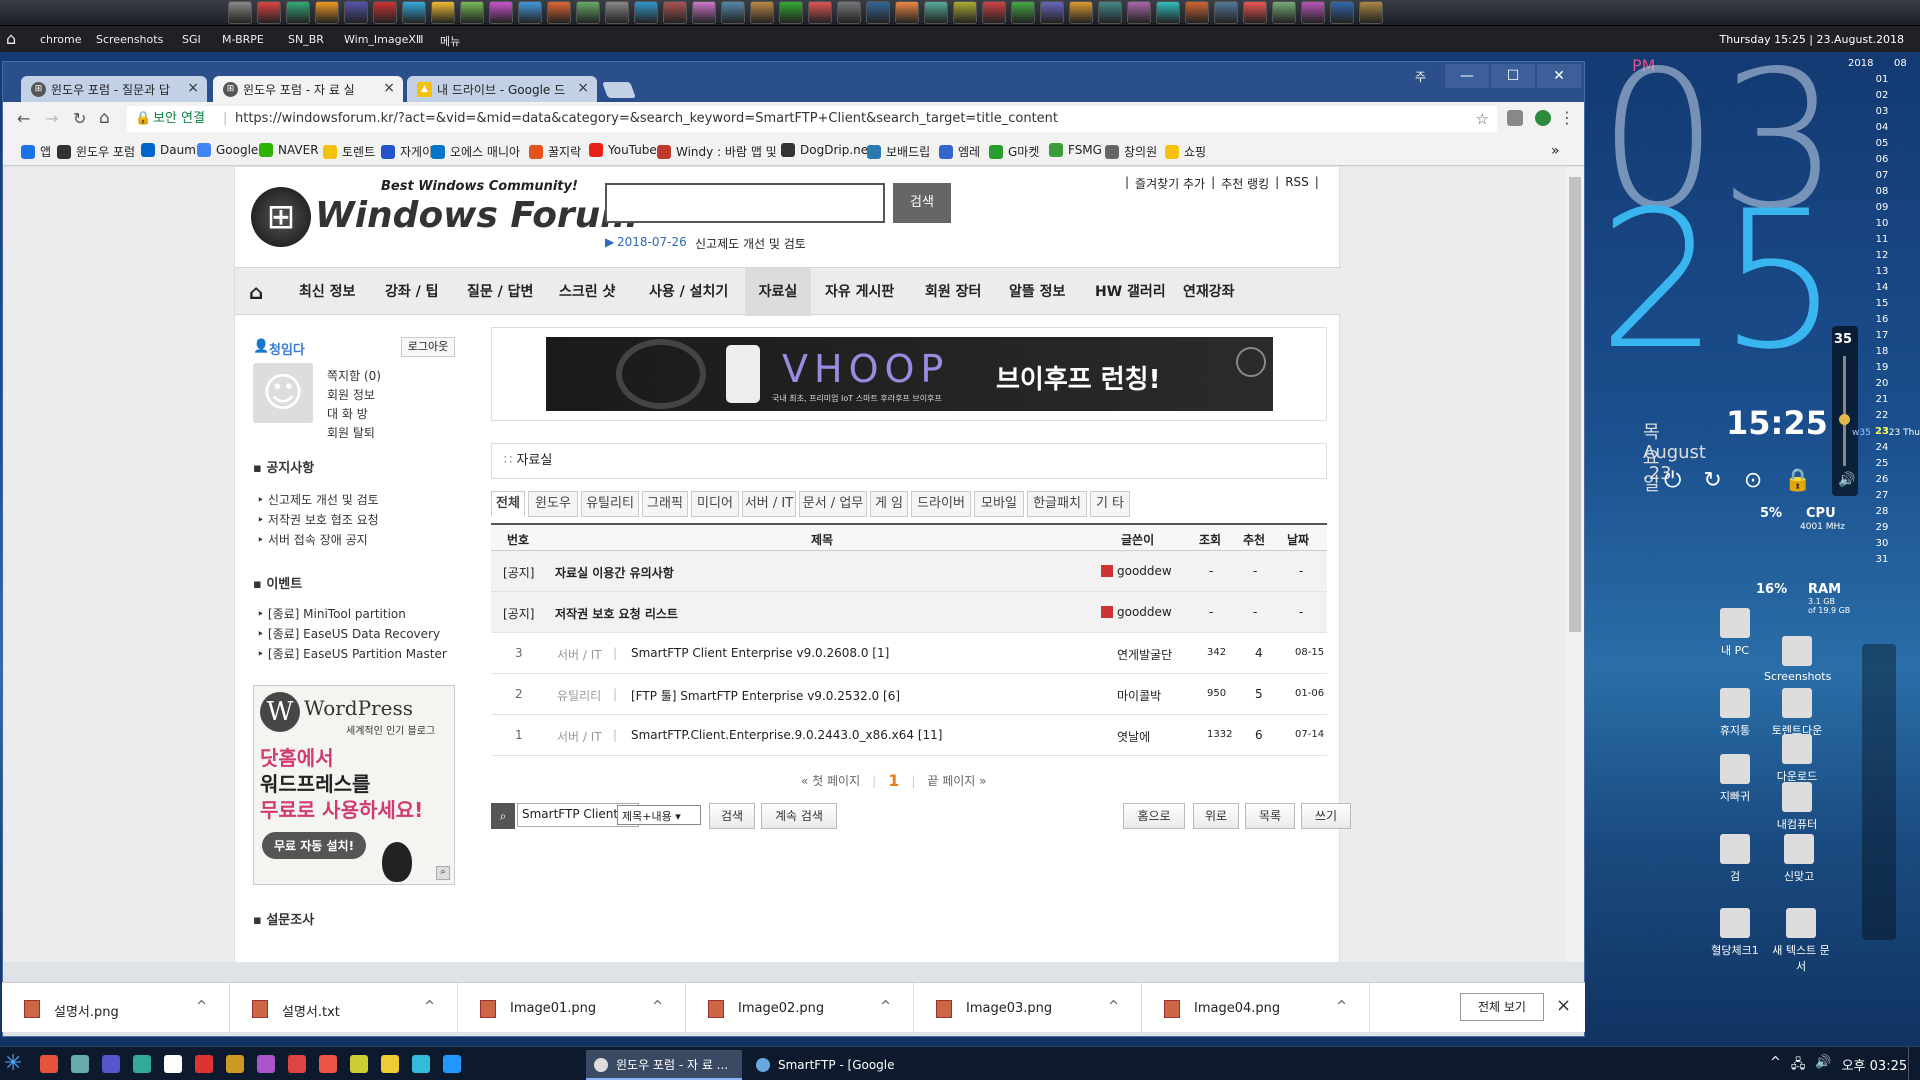 This screenshot has width=1920, height=1080. Describe the element at coordinates (999, 504) in the screenshot. I see `category-tab: 모바일` at that location.